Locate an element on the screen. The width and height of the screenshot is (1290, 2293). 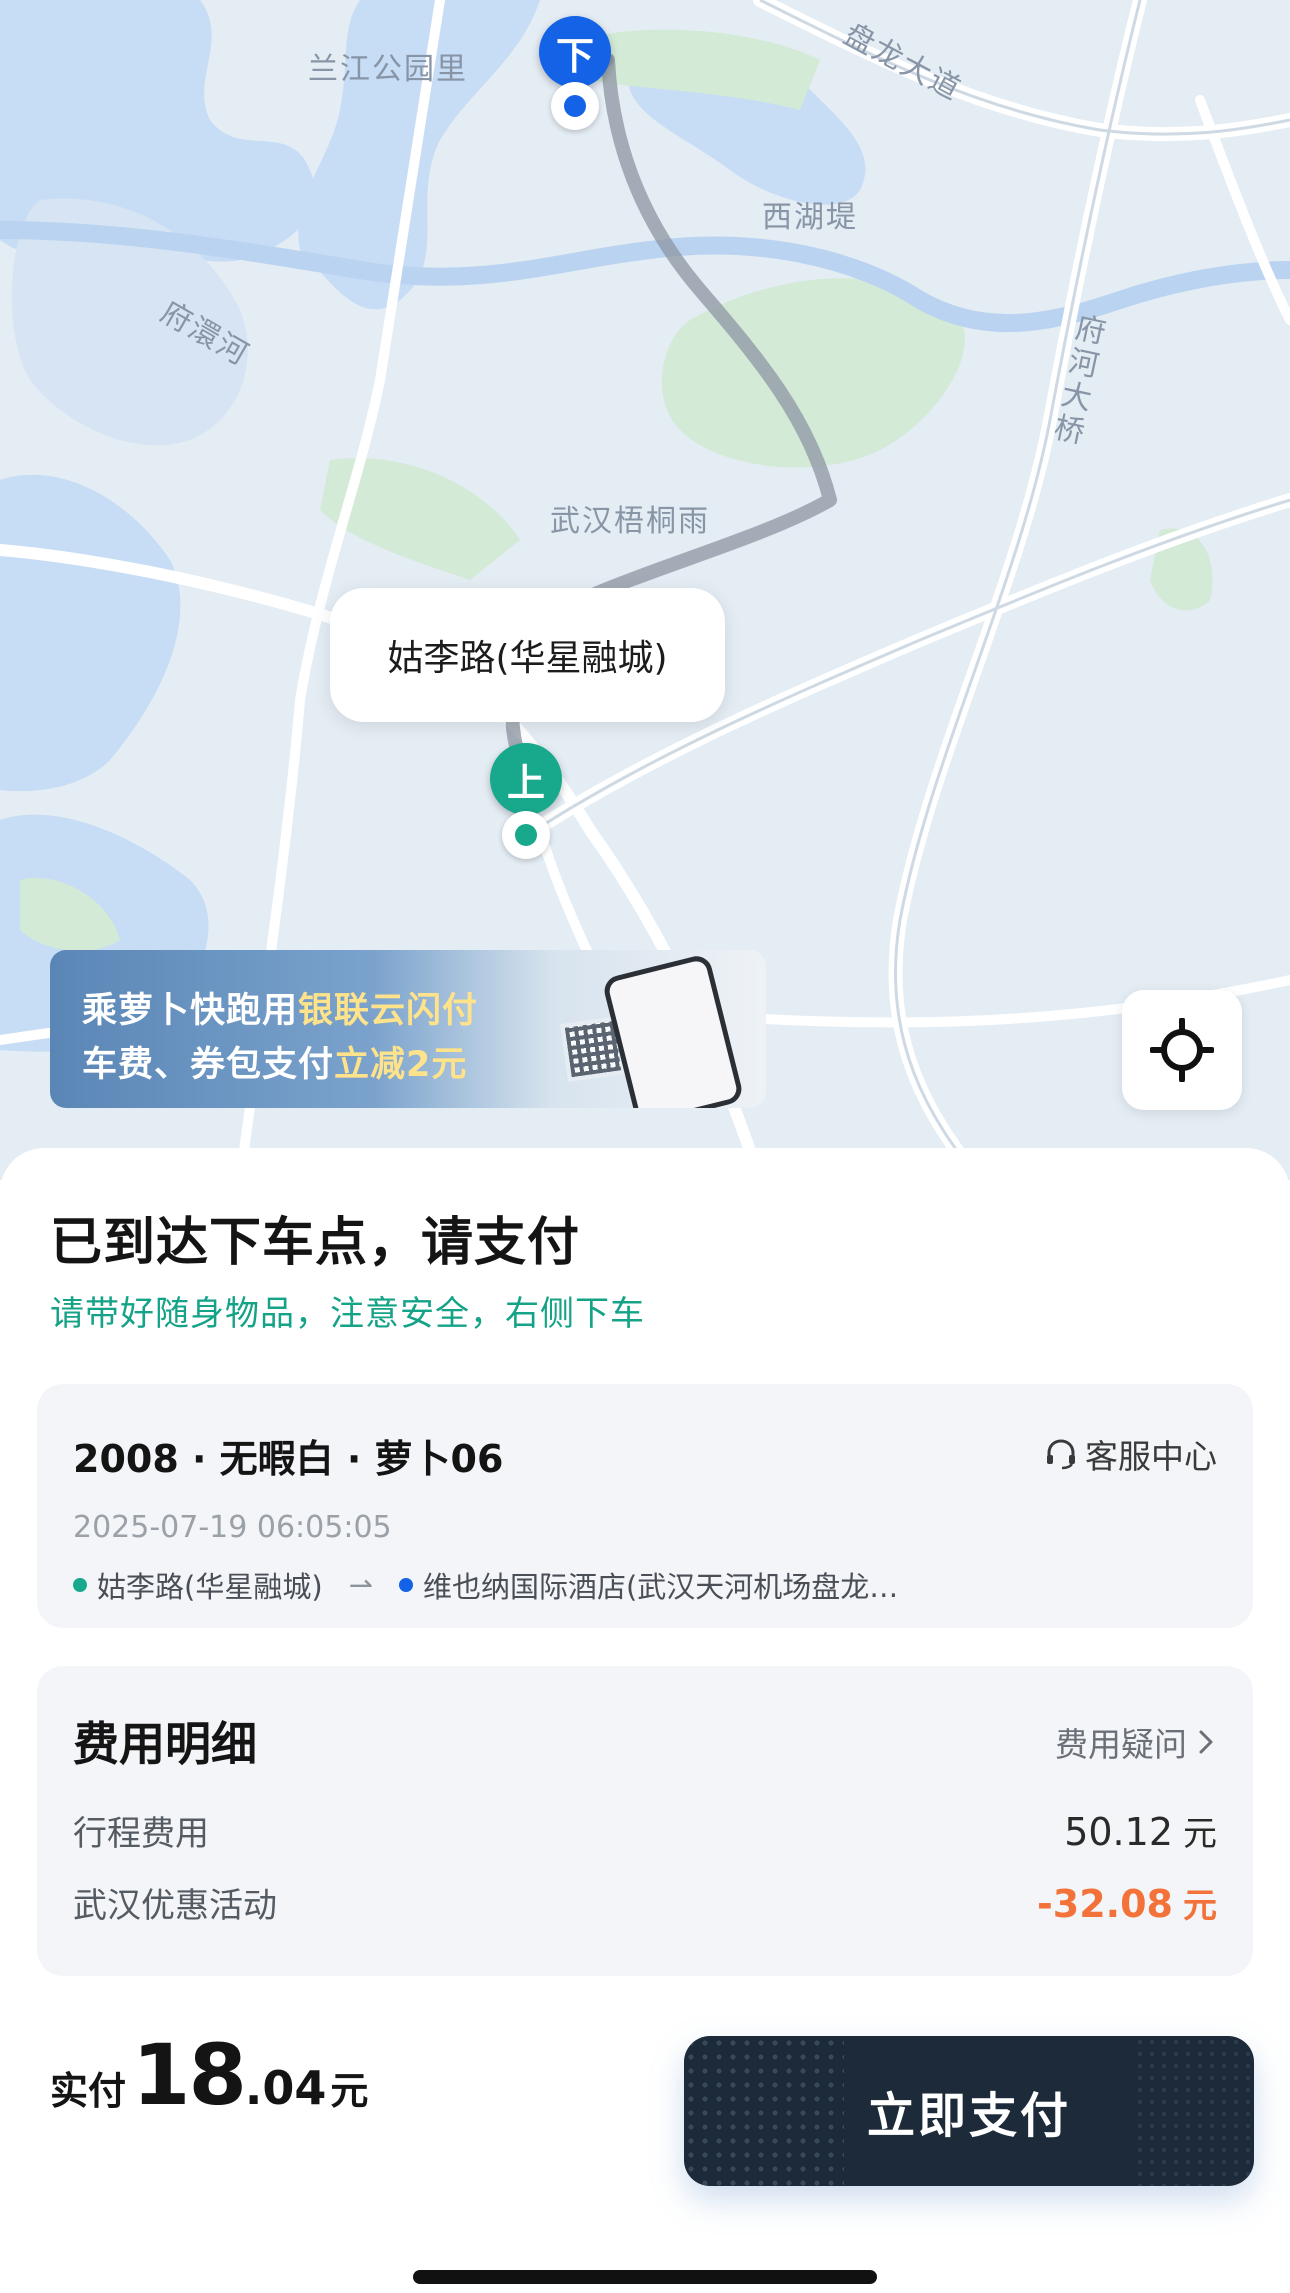
promo-line-1-text: 乘萝卜快跑用 is located at coordinates (190, 1011).